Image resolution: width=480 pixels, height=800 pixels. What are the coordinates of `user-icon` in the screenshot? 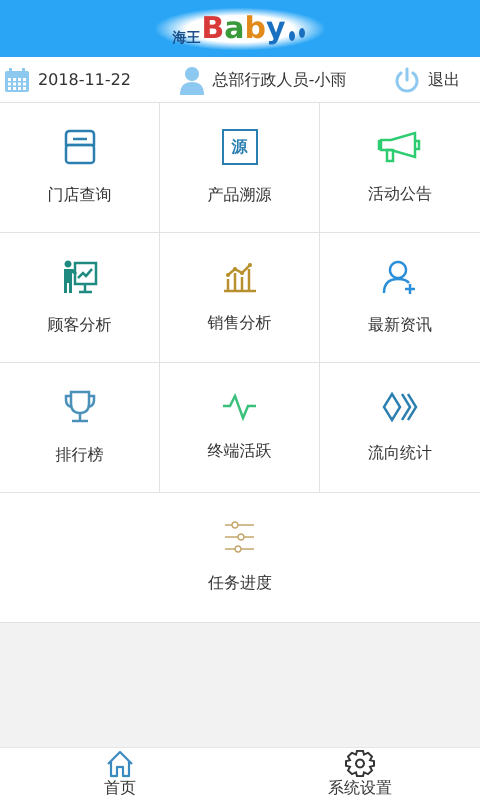 It's located at (191, 79).